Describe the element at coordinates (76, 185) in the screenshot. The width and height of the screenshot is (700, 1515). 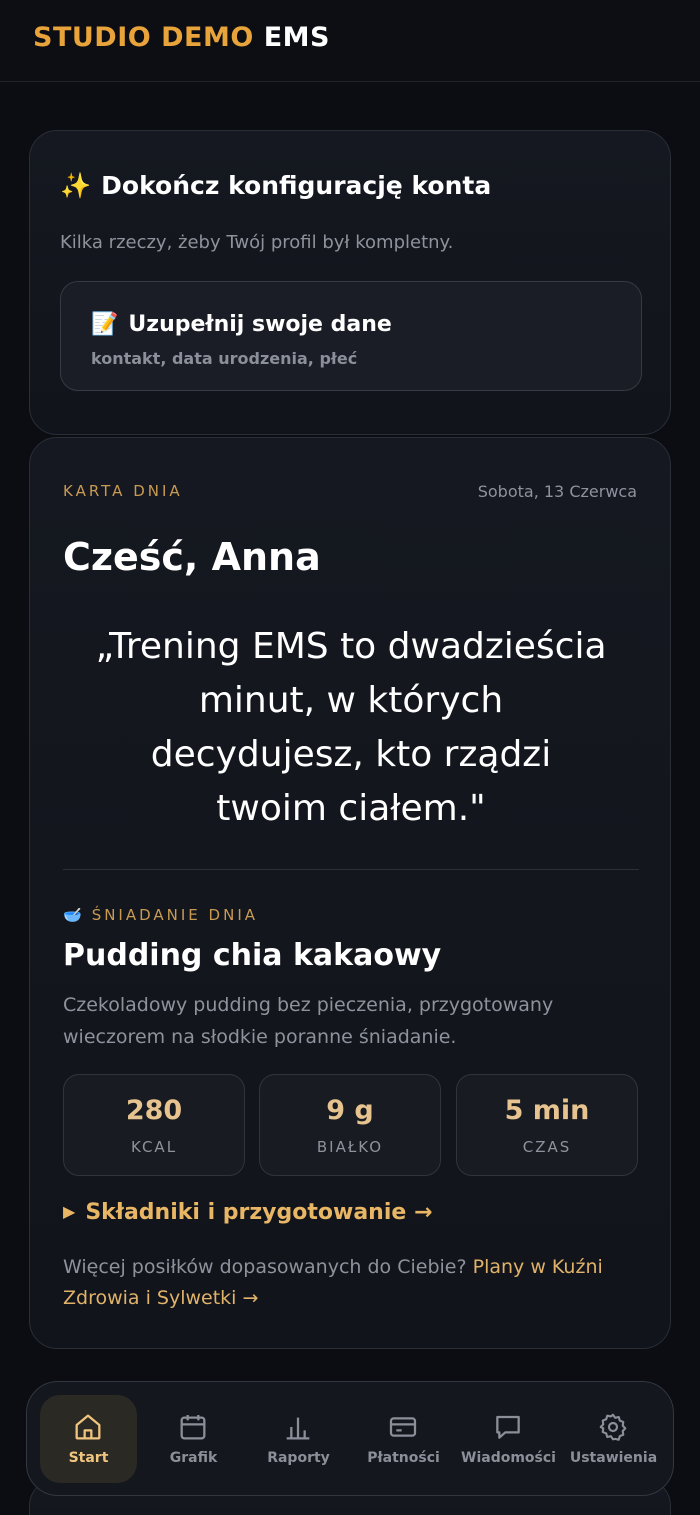
I see `sparkles-icon: ✨` at that location.